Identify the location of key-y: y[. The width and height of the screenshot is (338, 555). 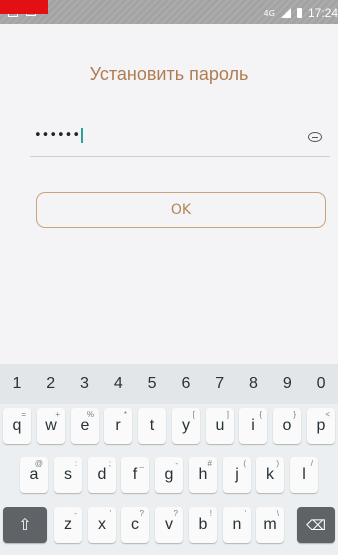
(186, 426).